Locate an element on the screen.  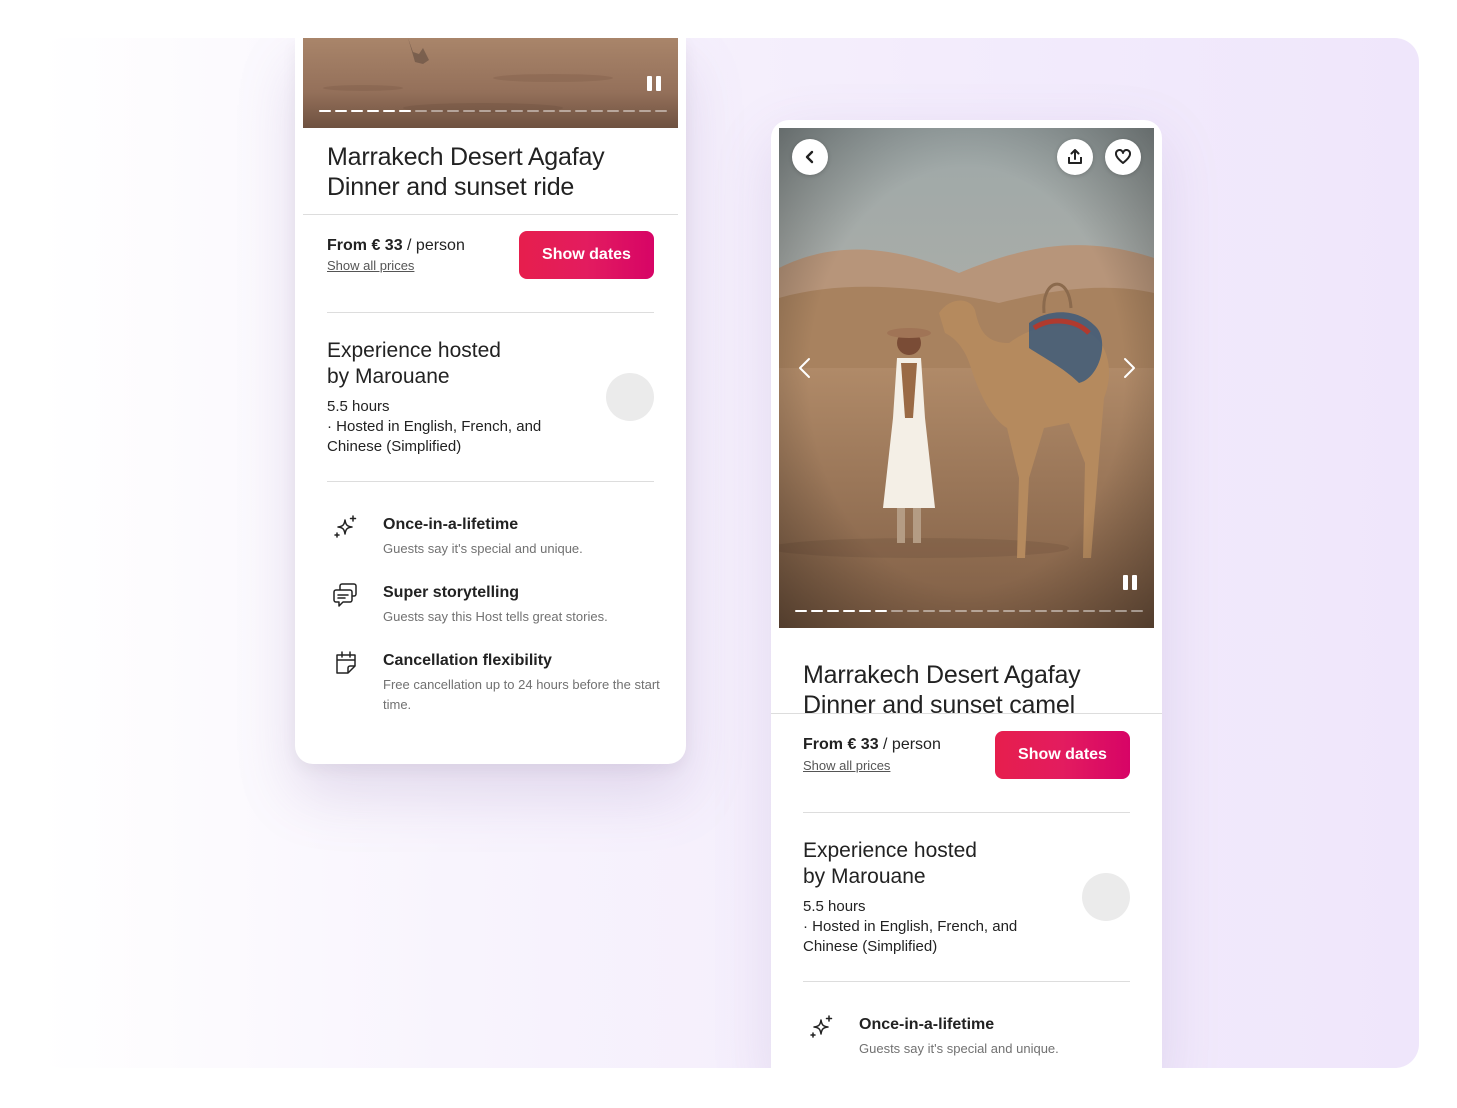
next-photo-arrow-icon is located at coordinates (1129, 368).